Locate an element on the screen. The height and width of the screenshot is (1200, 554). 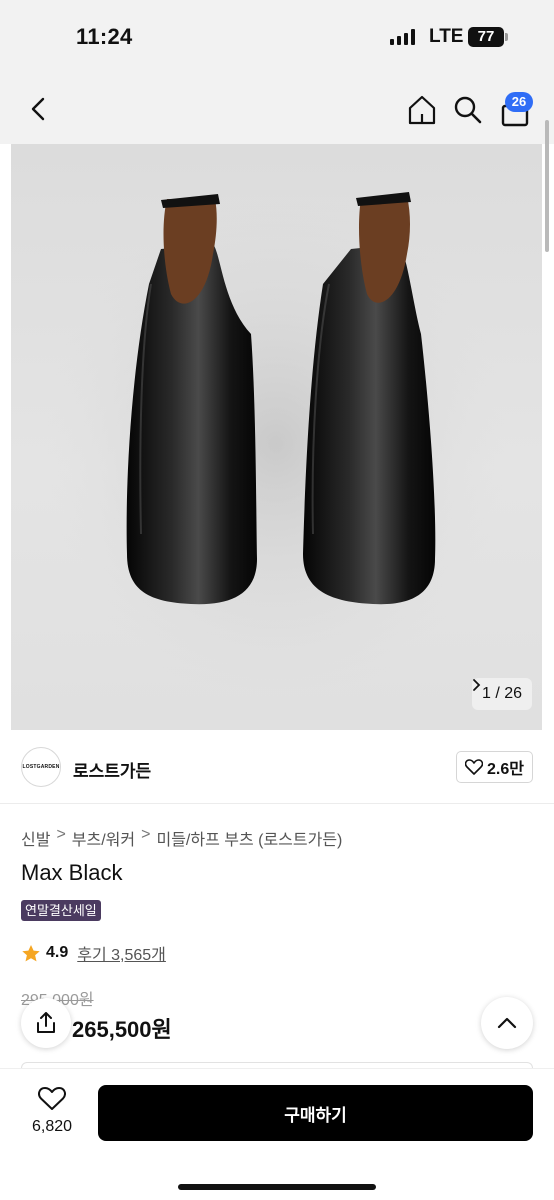
store-like-button: 2.6만 is located at coordinates (494, 767).